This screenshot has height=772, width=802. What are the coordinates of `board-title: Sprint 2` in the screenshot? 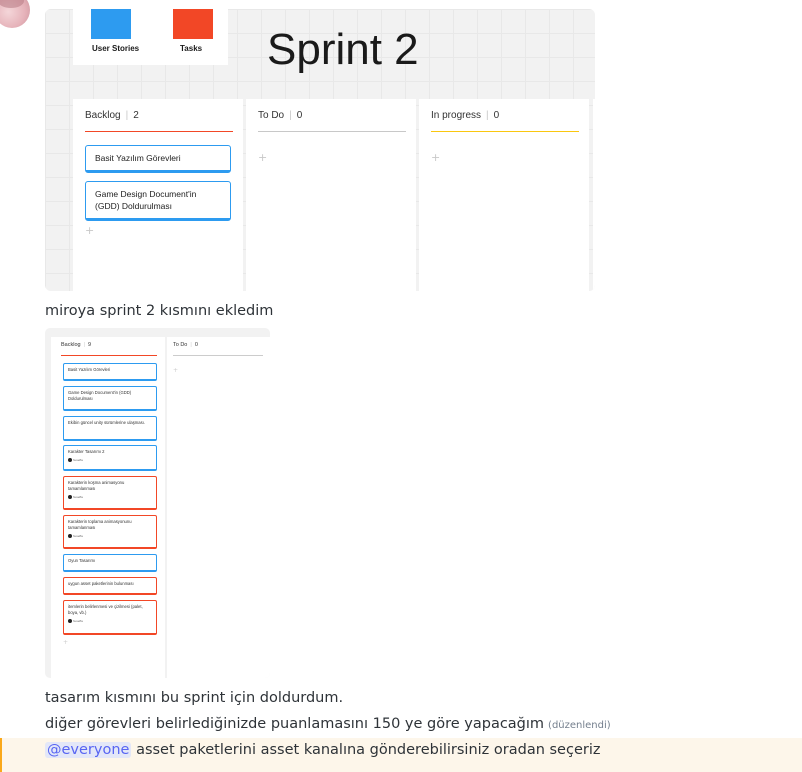 It's located at (343, 49).